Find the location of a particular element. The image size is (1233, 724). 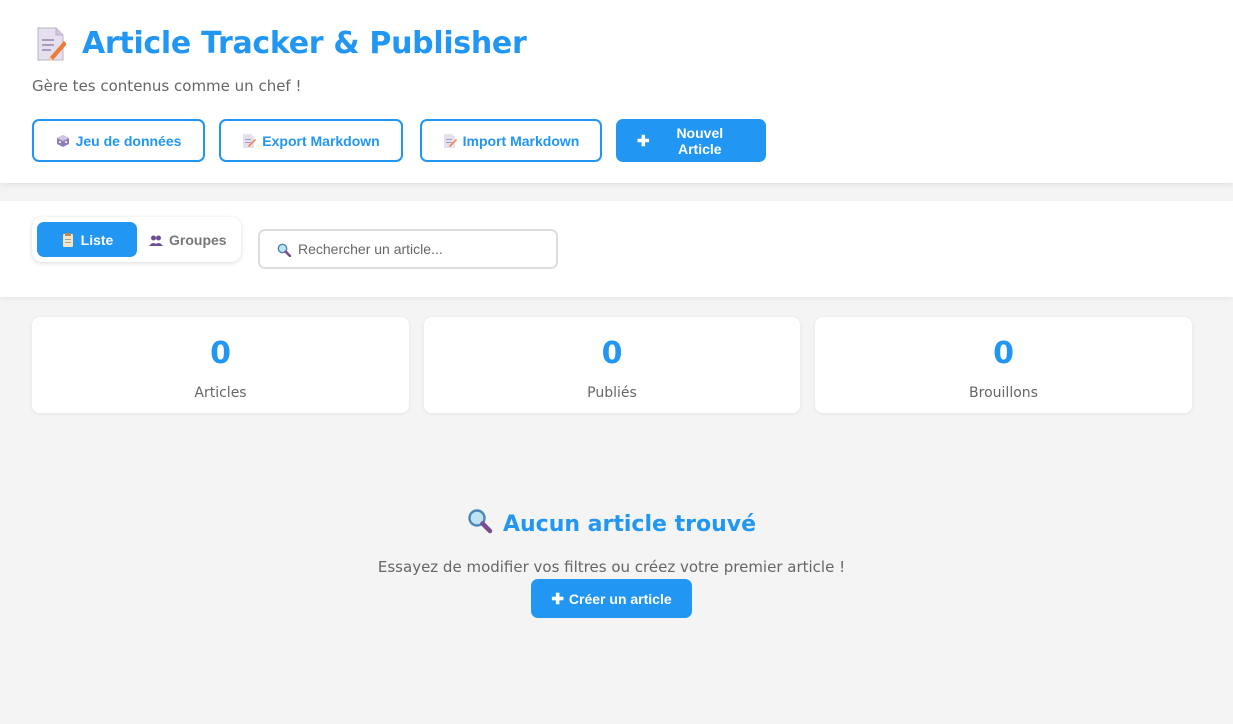

dice-icon is located at coordinates (63, 141).